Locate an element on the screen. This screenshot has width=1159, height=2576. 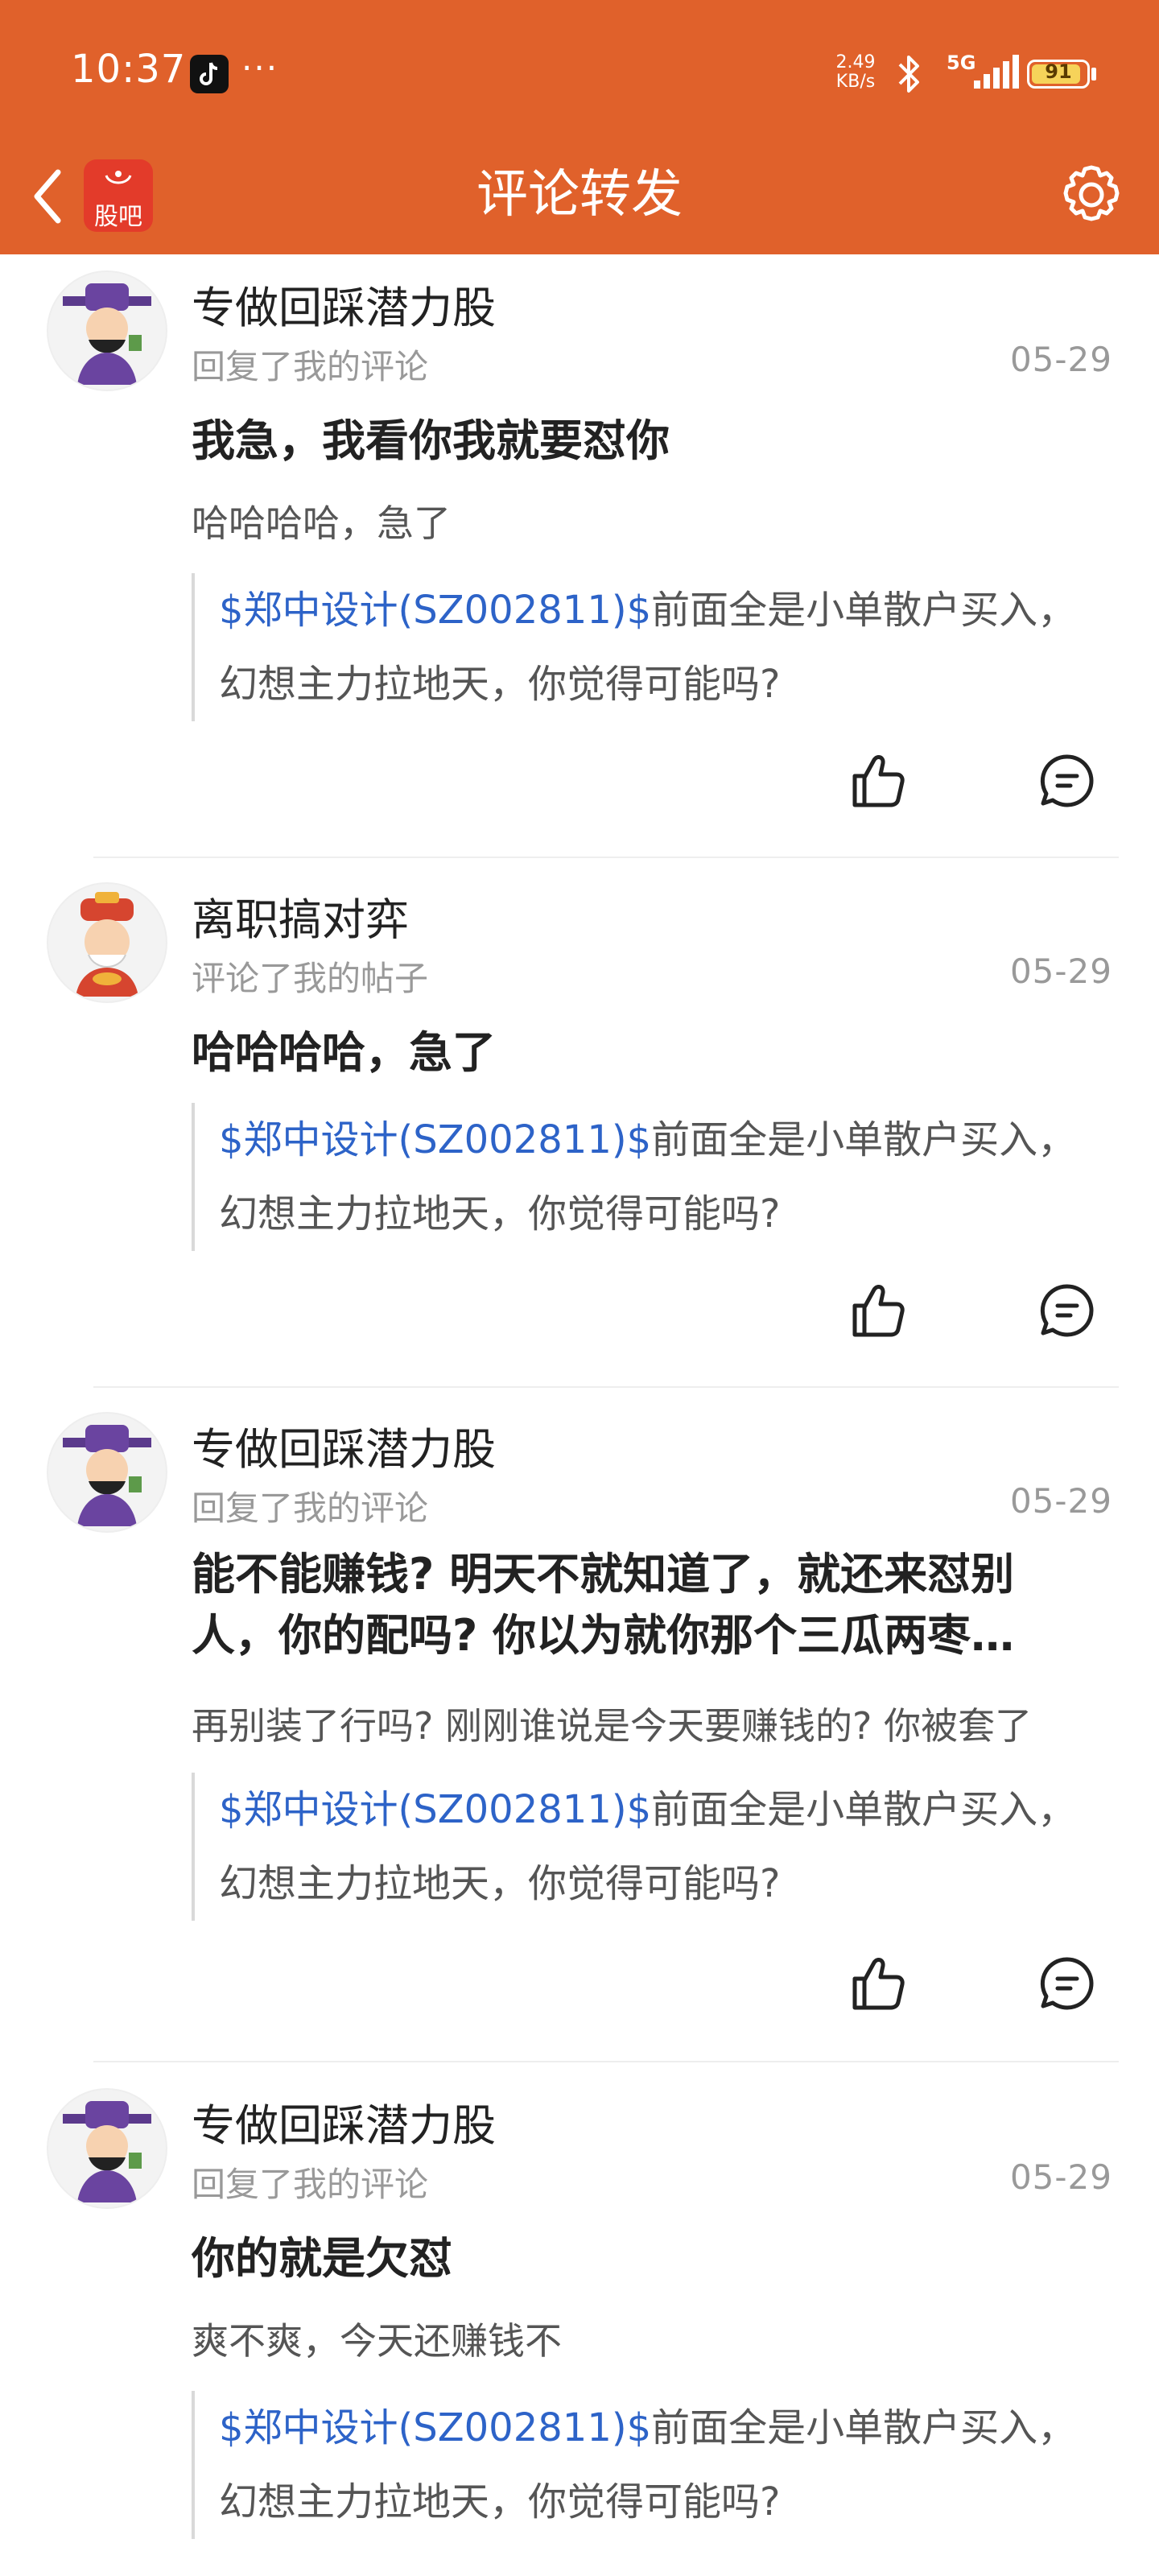
comment-title: 哈哈哈哈，急了 is located at coordinates (654, 1053).